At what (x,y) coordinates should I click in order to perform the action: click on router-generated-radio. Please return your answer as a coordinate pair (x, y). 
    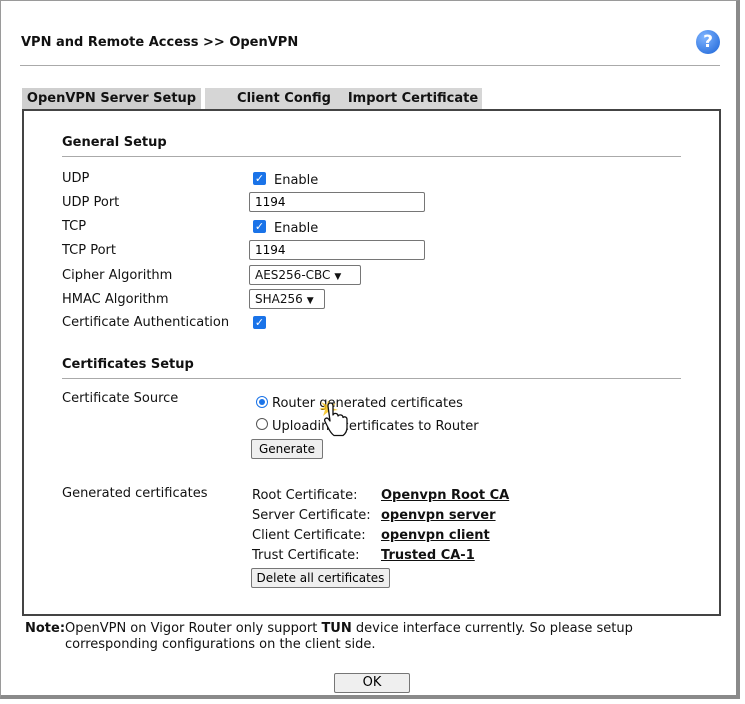
    Looking at the image, I should click on (262, 402).